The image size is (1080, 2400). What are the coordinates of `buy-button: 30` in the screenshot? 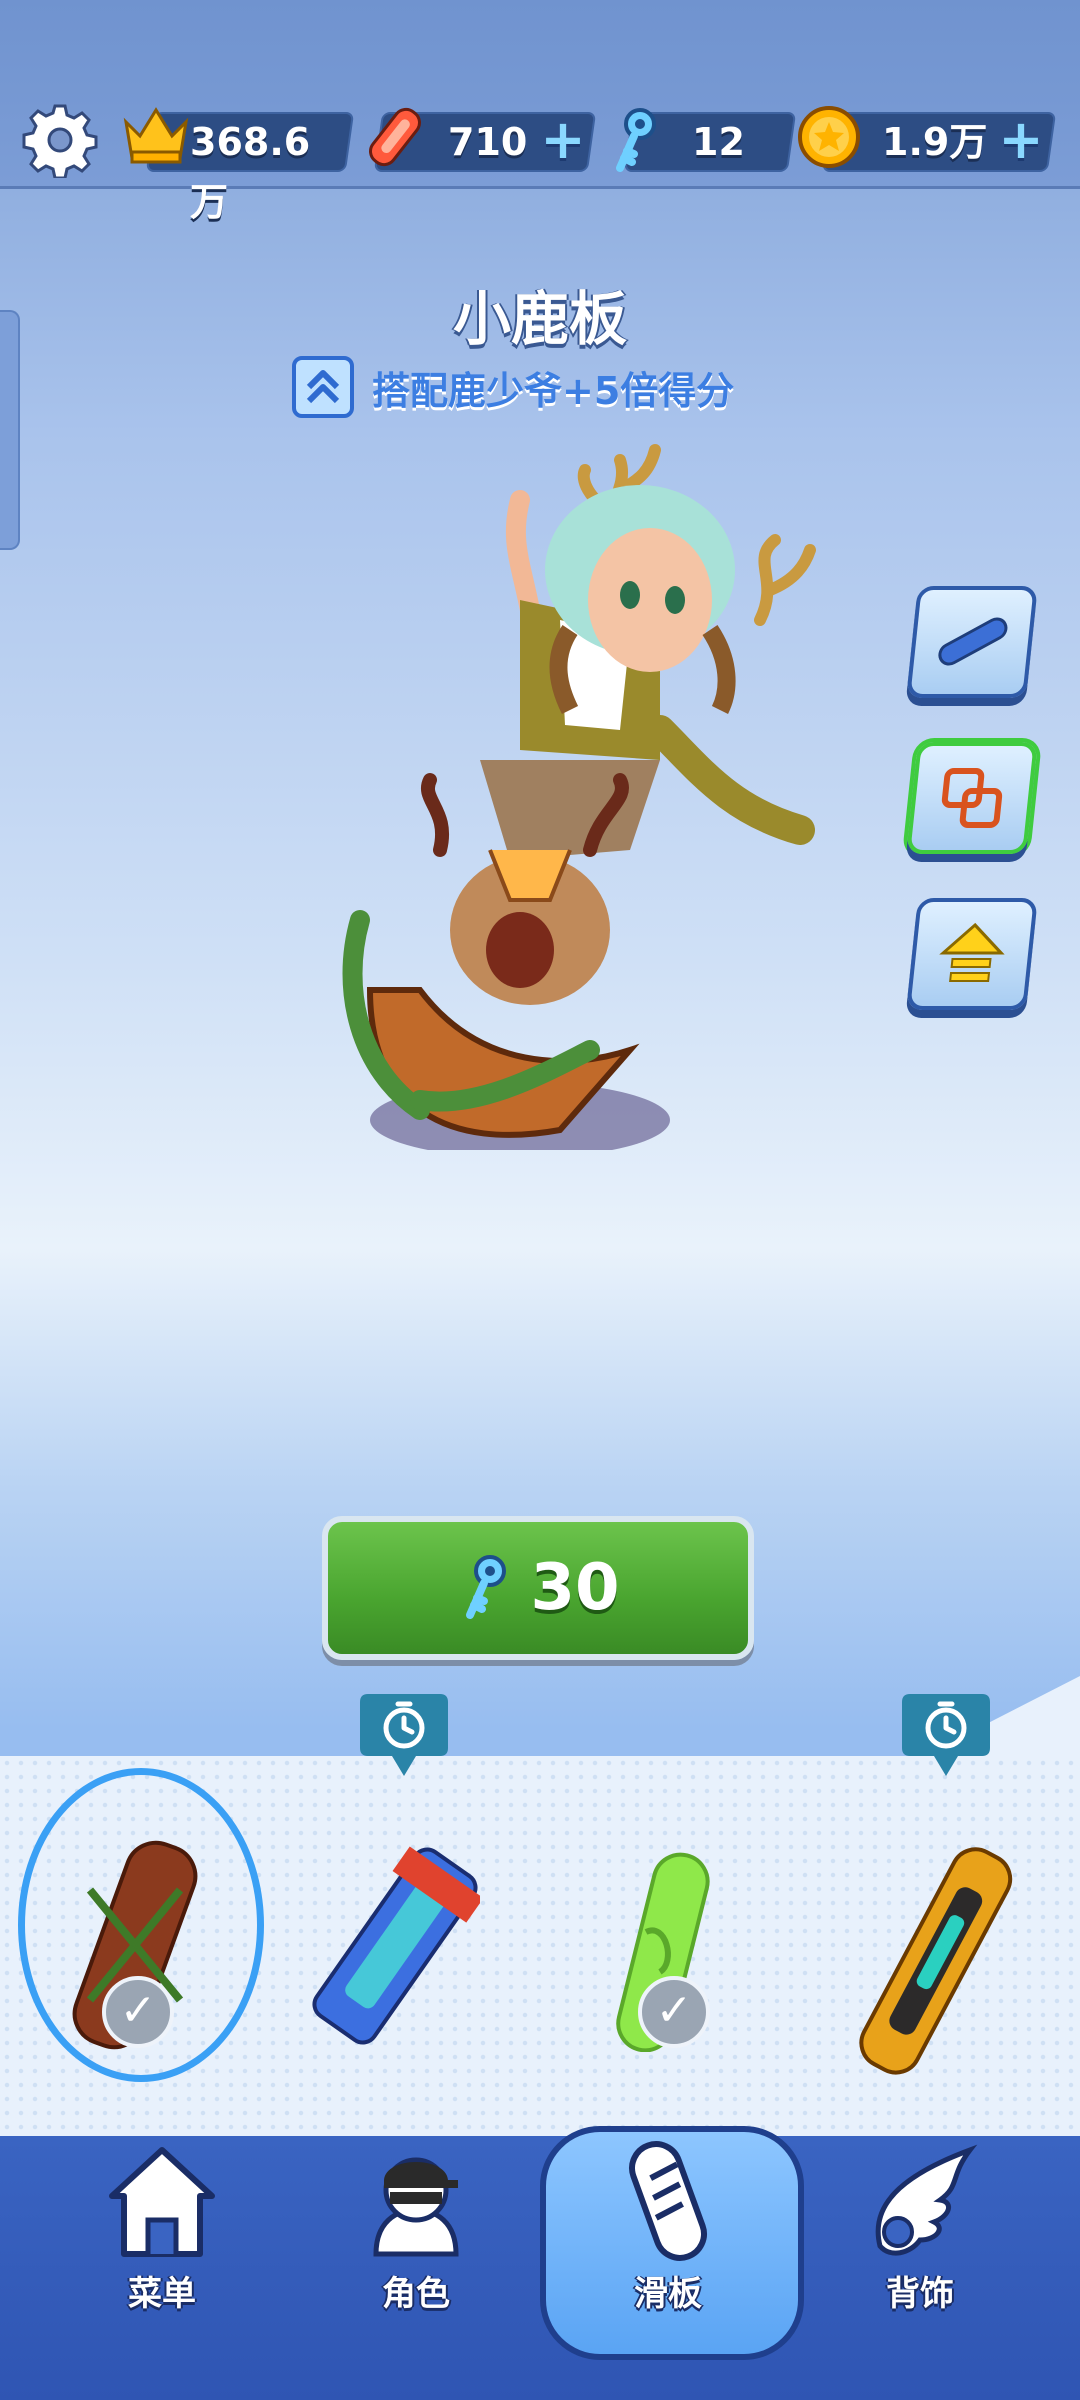 It's located at (538, 1588).